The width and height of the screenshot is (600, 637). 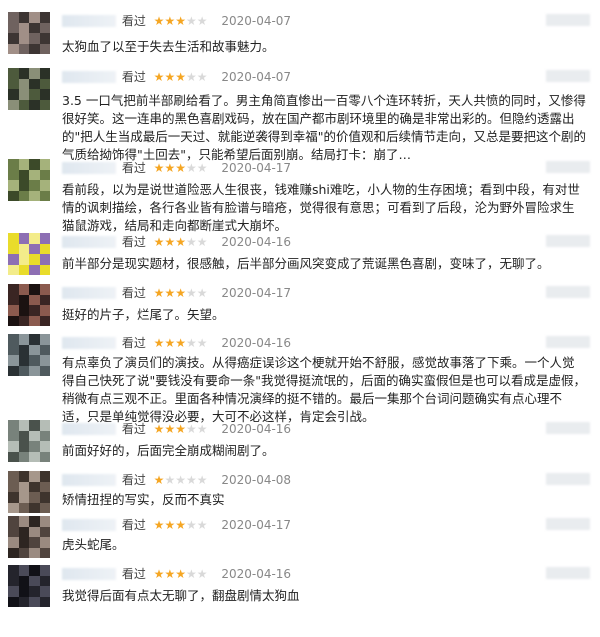 I want to click on review-text: 矫情扭捏的写实，反而不真实, so click(x=143, y=499).